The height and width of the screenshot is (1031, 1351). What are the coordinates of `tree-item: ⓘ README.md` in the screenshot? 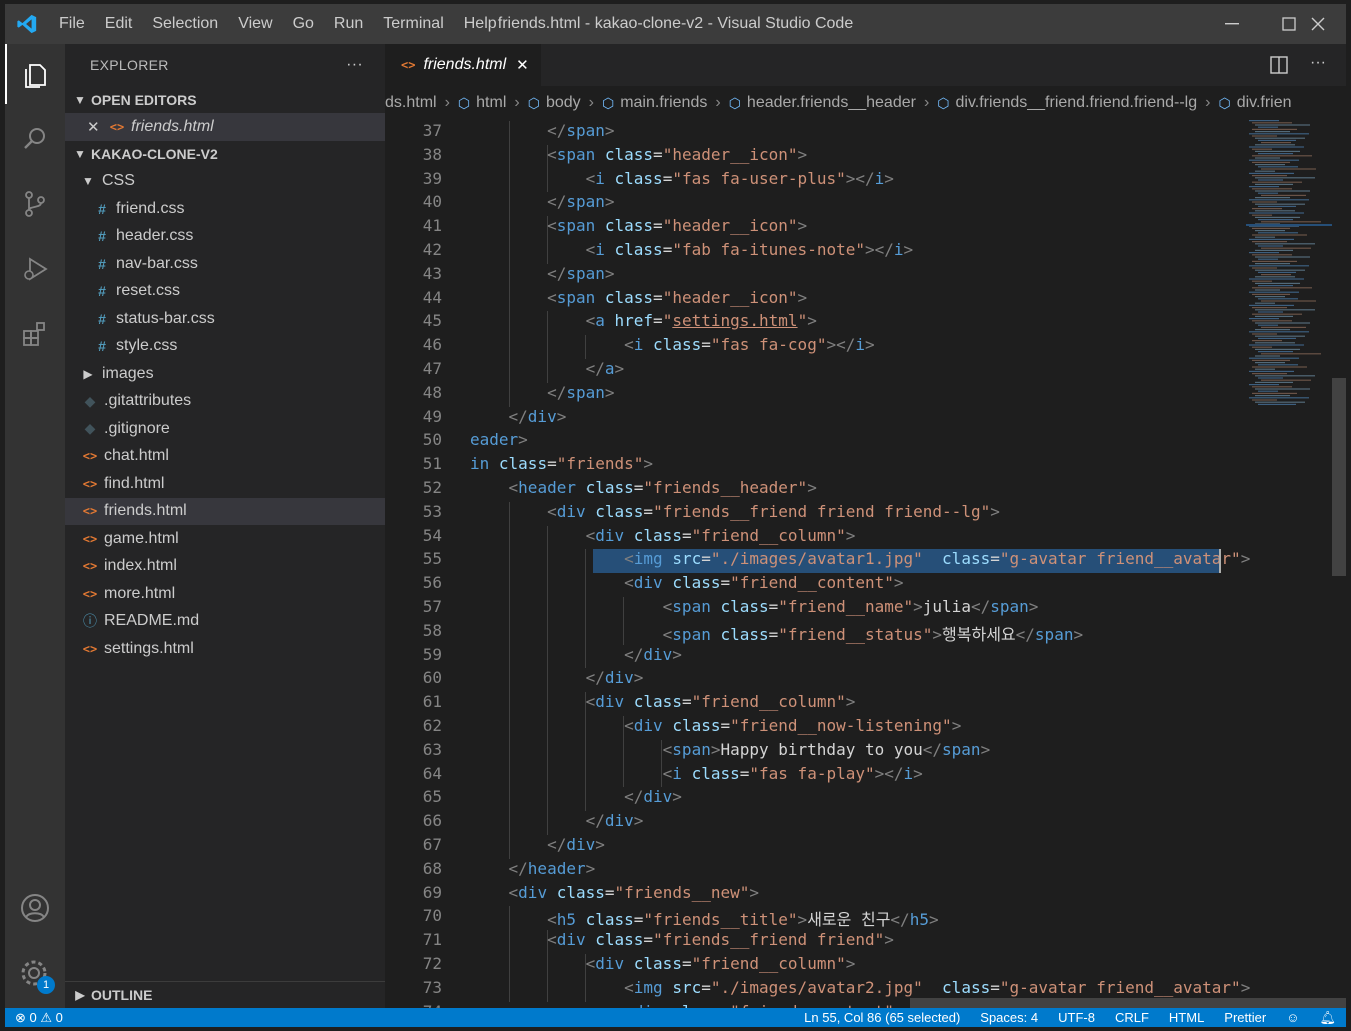 It's located at (225, 622).